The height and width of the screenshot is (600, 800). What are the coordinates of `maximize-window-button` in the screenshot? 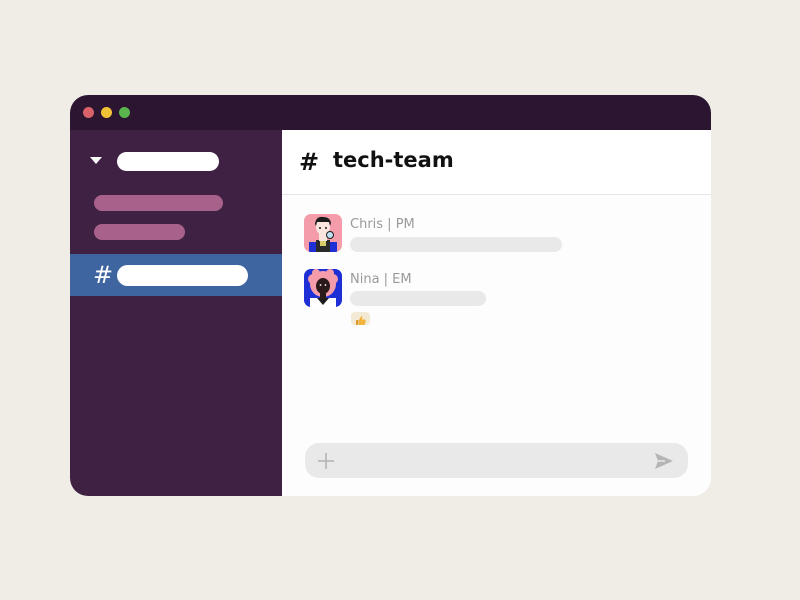 It's located at (124, 112).